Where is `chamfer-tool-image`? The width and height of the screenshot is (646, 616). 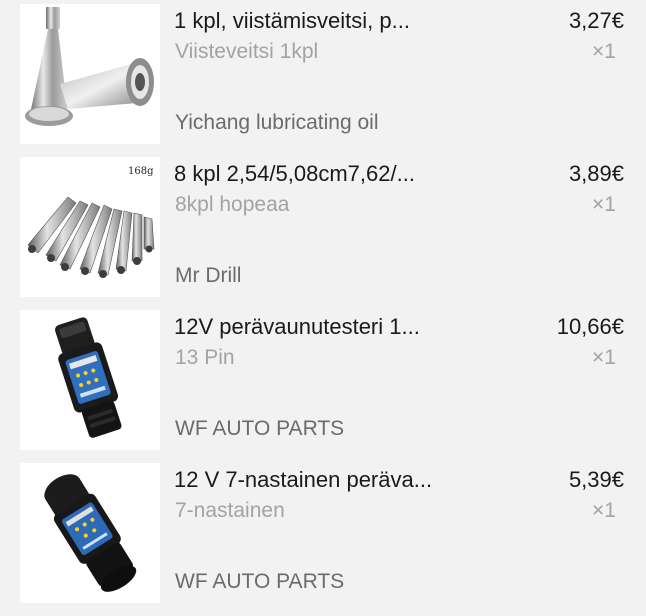 chamfer-tool-image is located at coordinates (89, 66).